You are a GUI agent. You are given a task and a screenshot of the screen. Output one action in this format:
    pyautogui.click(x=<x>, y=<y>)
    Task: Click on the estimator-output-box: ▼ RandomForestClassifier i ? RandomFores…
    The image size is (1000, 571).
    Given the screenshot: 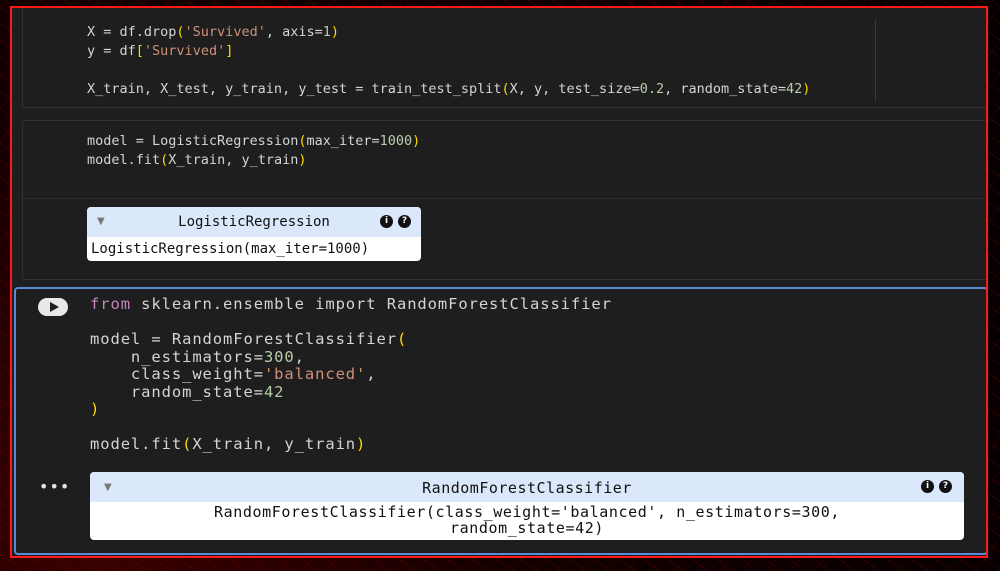 What is the action you would take?
    pyautogui.click(x=527, y=506)
    